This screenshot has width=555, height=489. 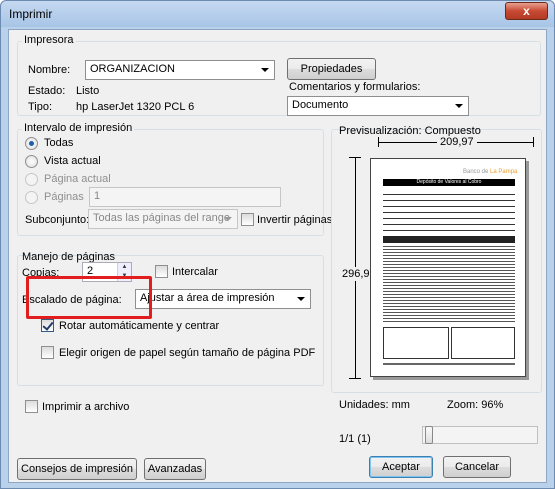 I want to click on doc-brand-a: Banco de, so click(x=477, y=172).